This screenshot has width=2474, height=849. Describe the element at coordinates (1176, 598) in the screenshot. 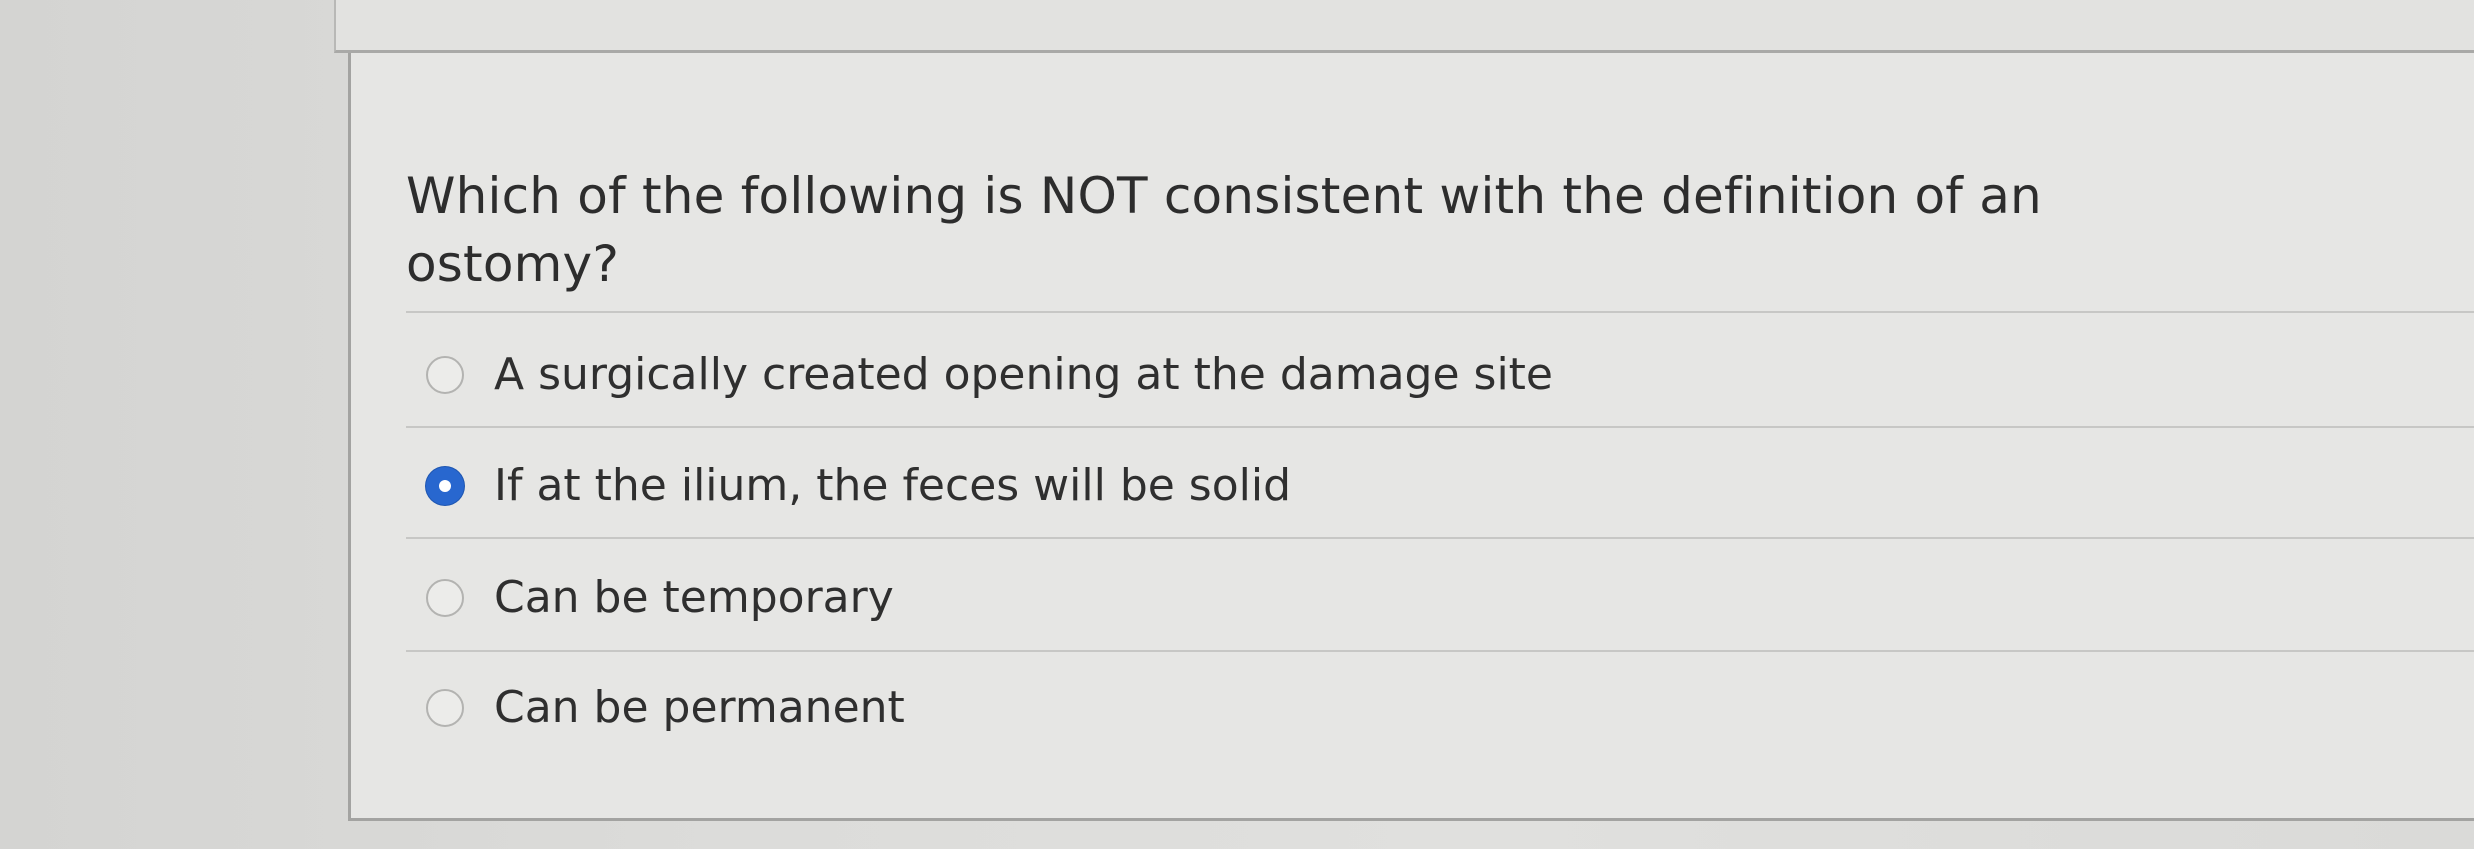

I see `answer-option-can-be-temporary: Can be temporary` at that location.